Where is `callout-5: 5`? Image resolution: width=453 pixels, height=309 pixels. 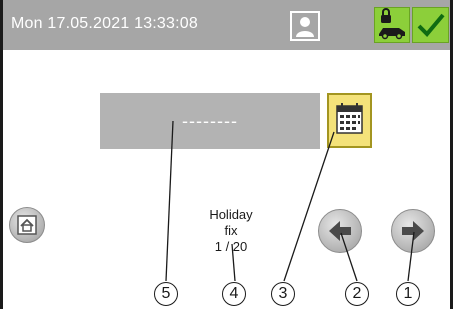
callout-5: 5 is located at coordinates (166, 294).